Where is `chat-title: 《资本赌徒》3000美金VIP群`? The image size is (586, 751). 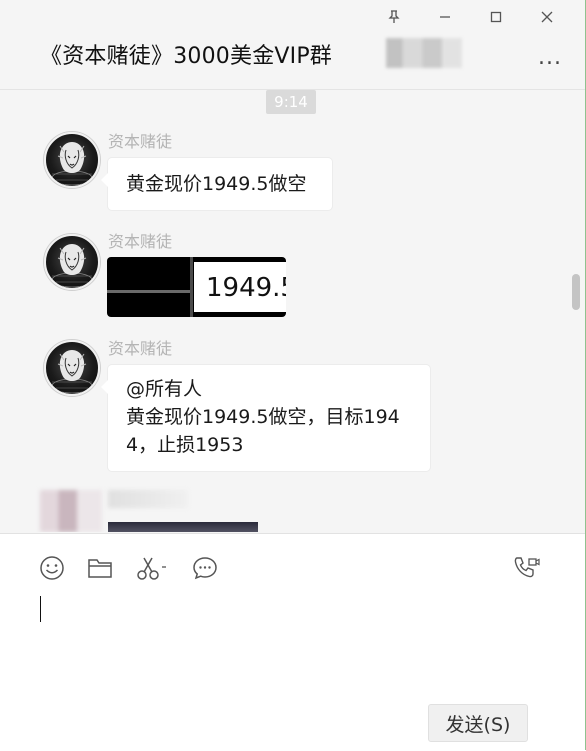
chat-title: 《资本赌徒》3000美金VIP群 is located at coordinates (186, 56).